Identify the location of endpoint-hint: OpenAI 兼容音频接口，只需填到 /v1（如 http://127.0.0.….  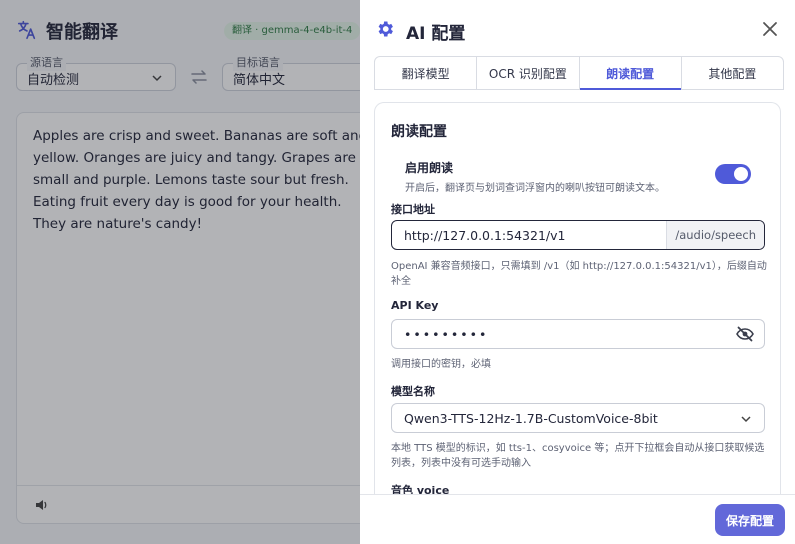
(579, 274).